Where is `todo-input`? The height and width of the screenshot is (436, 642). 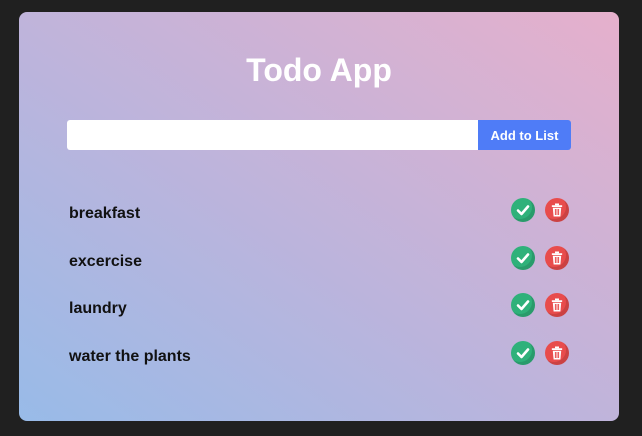 todo-input is located at coordinates (272, 135).